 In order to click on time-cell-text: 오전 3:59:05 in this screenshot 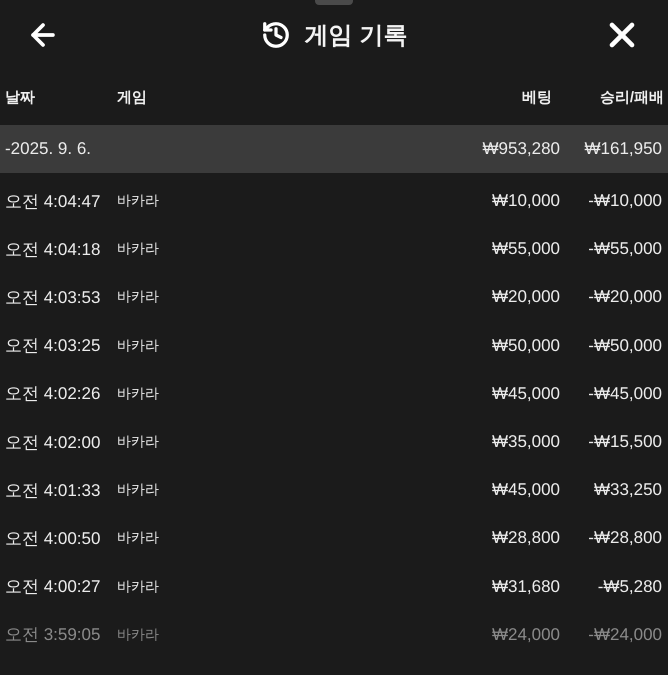, I will do `click(53, 635)`.